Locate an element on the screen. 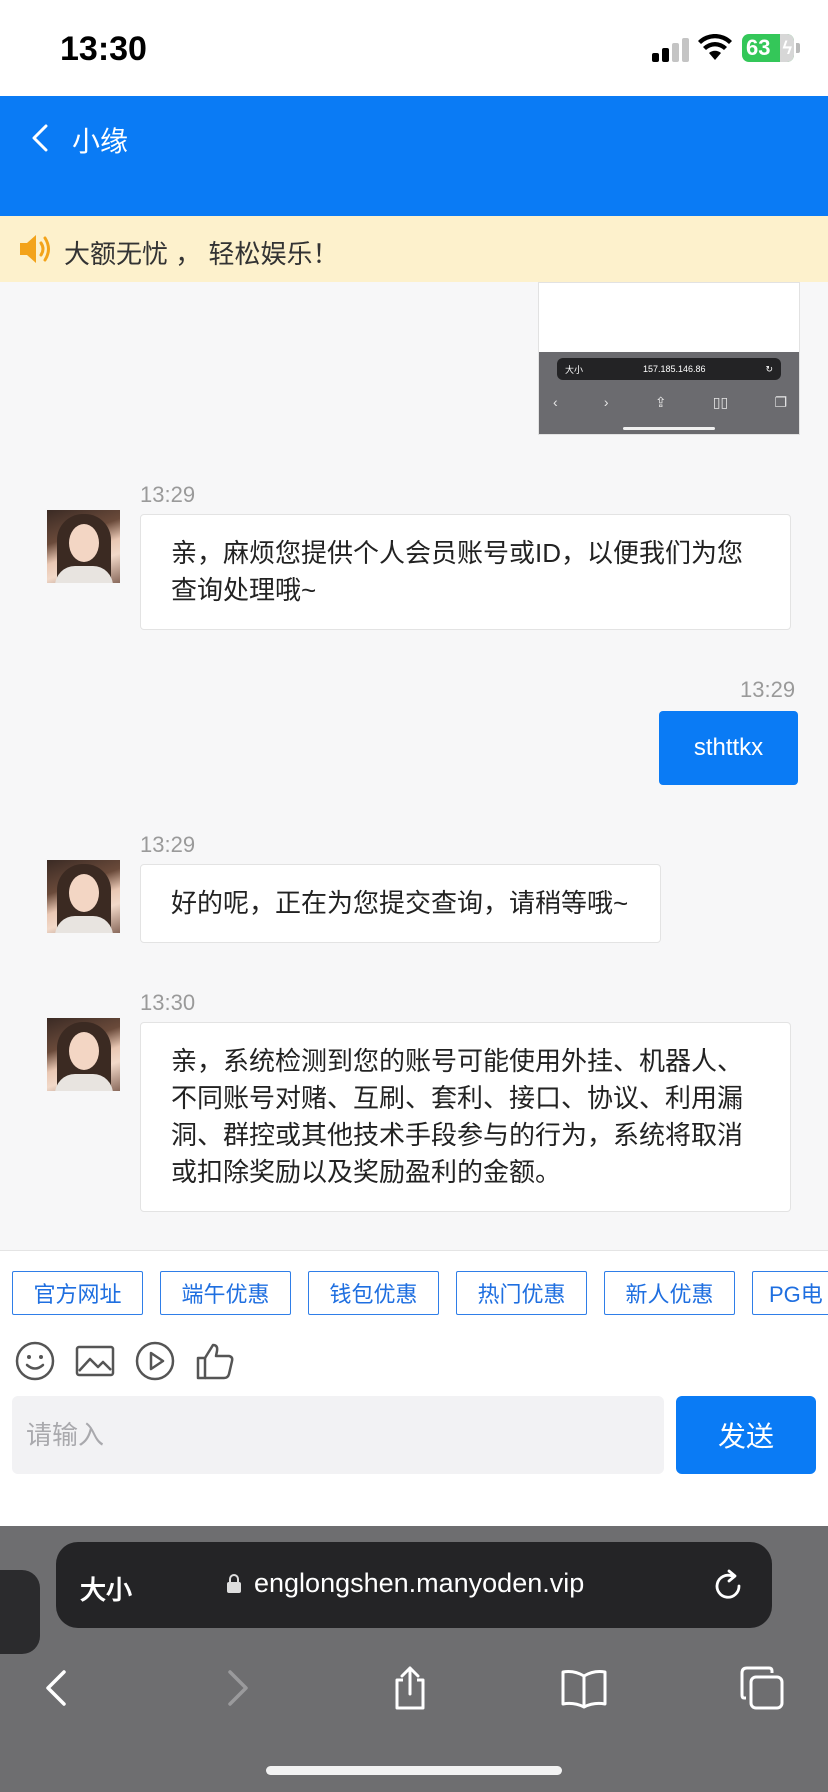  quick-reply-chip: 热门优惠 is located at coordinates (521, 1293).